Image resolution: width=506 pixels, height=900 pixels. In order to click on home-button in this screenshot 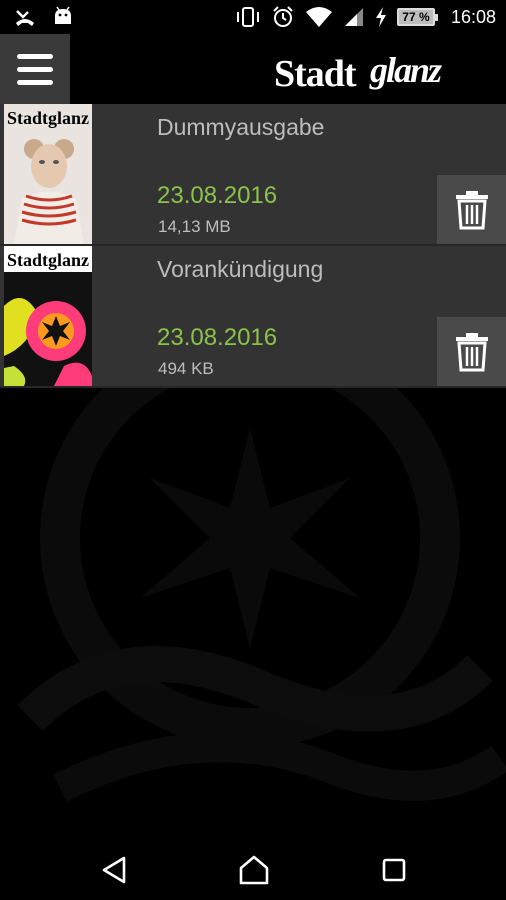, I will do `click(254, 870)`.